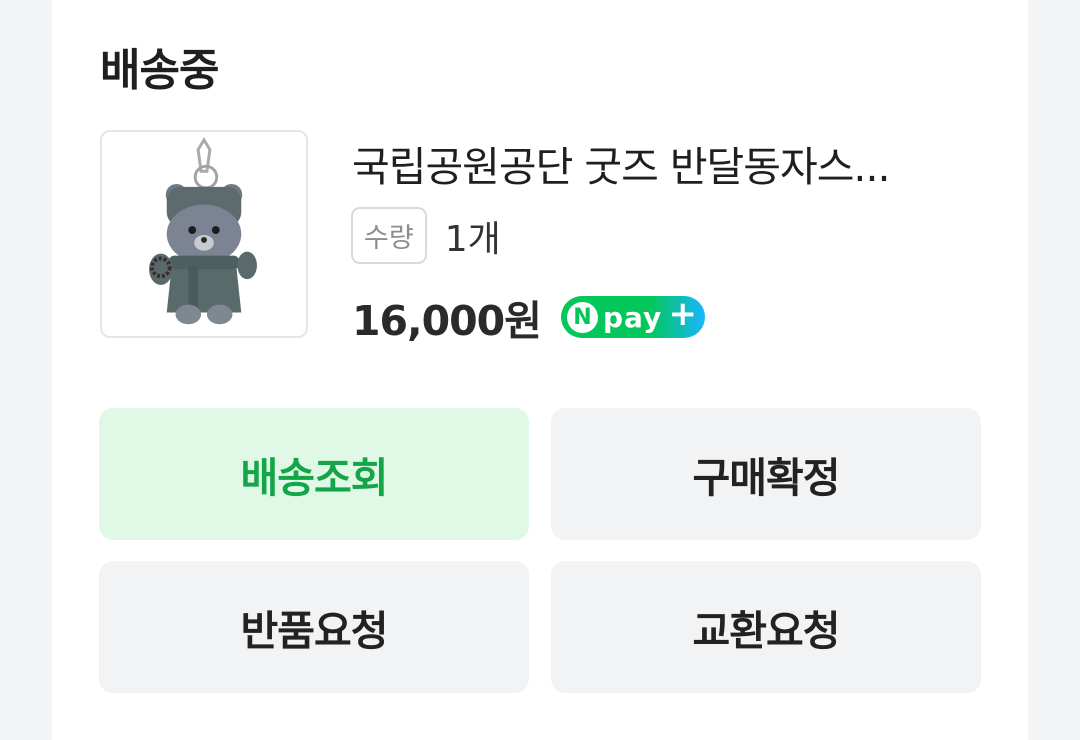 This screenshot has height=740, width=1080. Describe the element at coordinates (314, 474) in the screenshot. I see `track-delivery-button: 배송조회` at that location.